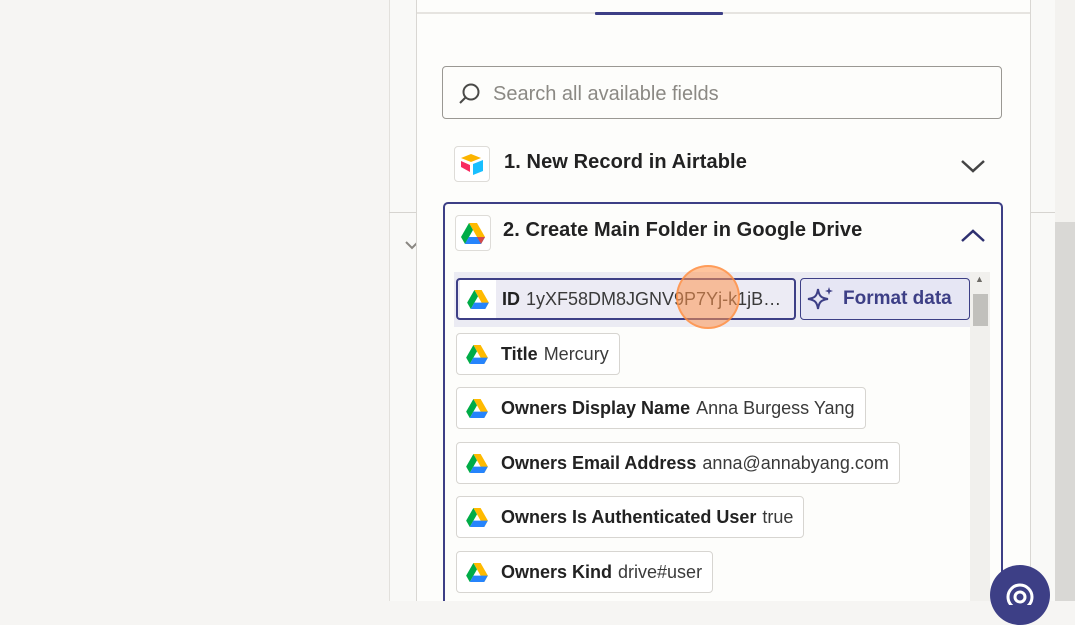  What do you see at coordinates (733, 94) in the screenshot?
I see `search-input` at bounding box center [733, 94].